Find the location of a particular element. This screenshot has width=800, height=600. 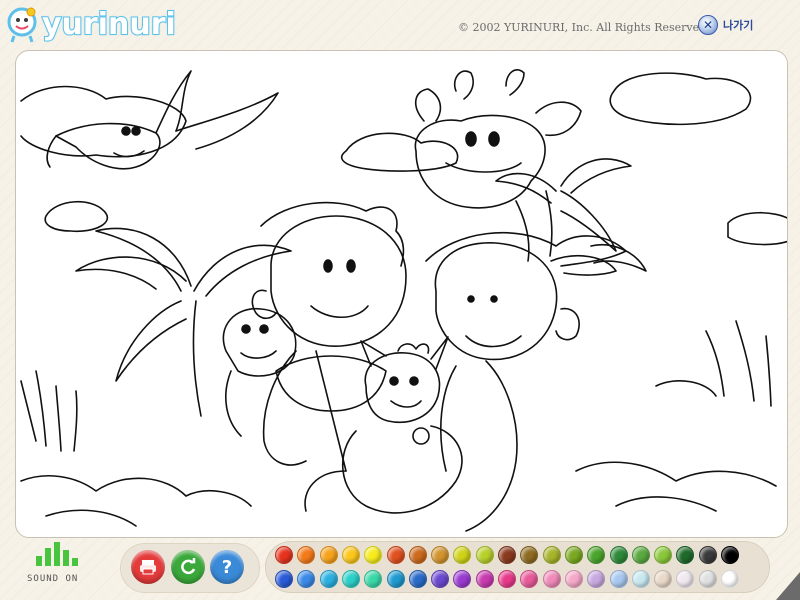

printer-icon is located at coordinates (148, 567).